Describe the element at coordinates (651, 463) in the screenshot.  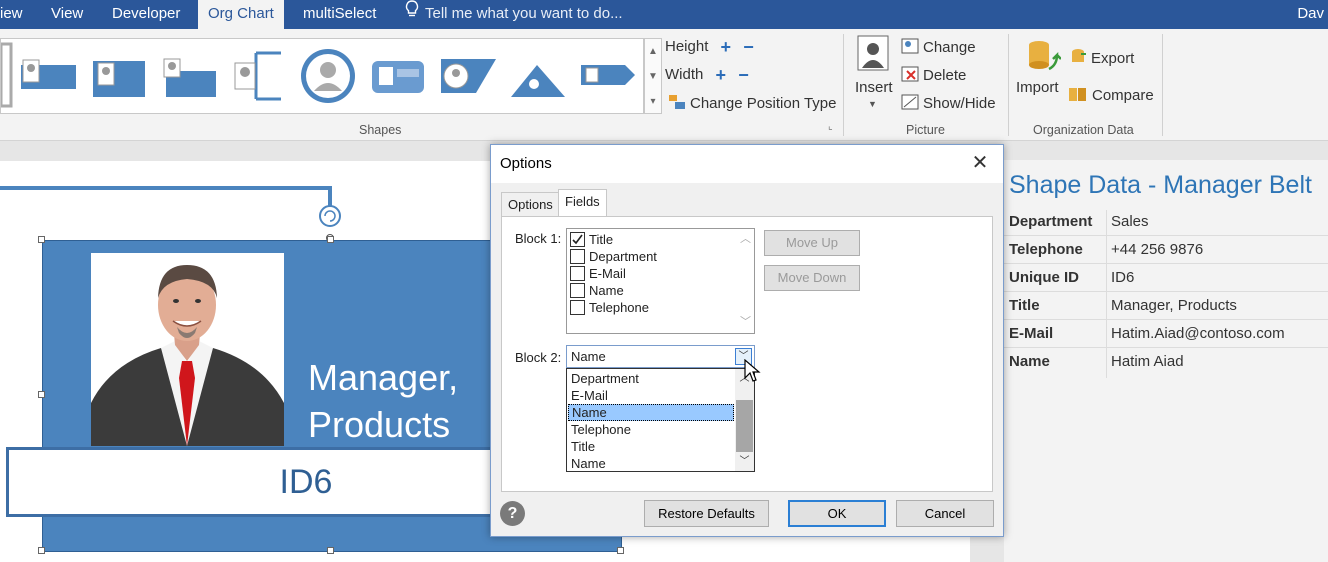
I see `dropdown-option: Name` at that location.